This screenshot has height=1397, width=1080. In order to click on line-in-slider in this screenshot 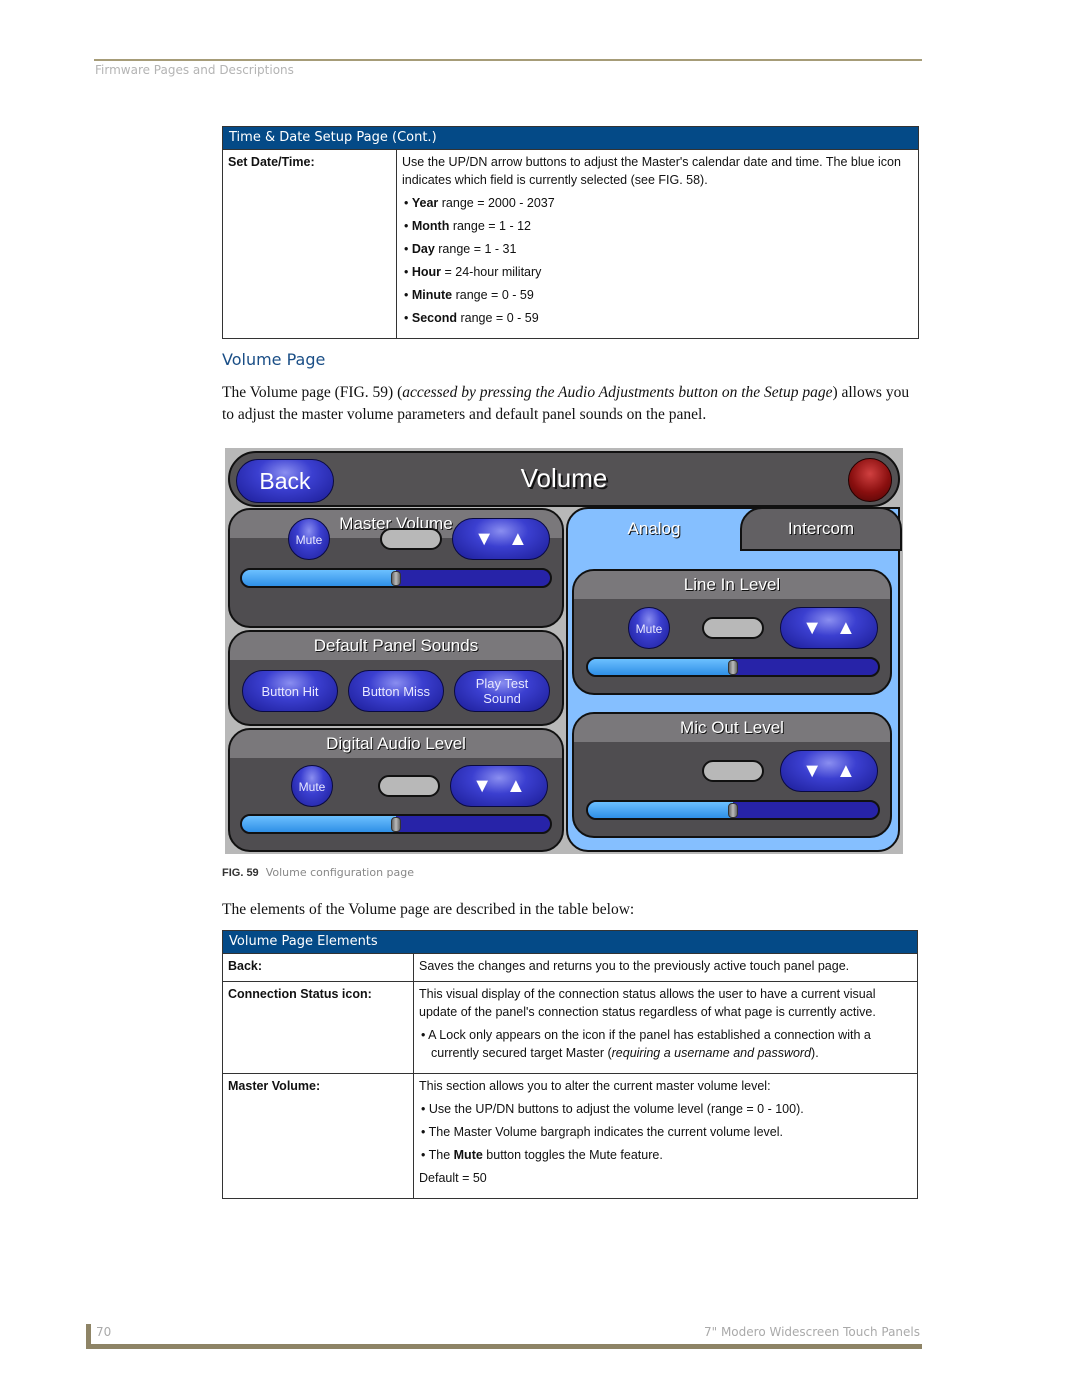, I will do `click(733, 667)`.